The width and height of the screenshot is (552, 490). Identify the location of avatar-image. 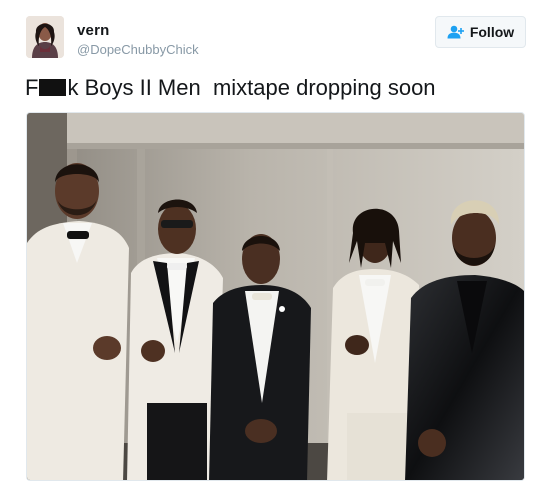
(45, 37).